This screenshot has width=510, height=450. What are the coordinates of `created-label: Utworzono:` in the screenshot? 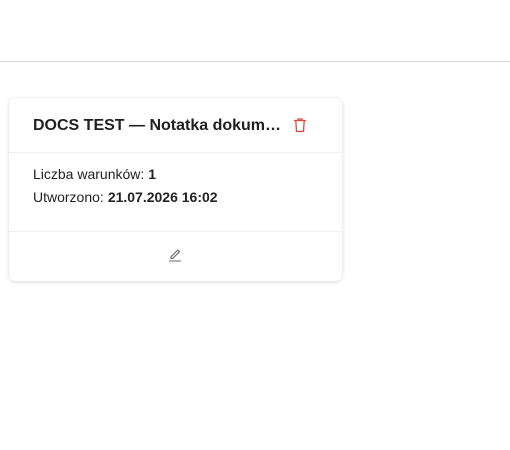 It's located at (68, 197).